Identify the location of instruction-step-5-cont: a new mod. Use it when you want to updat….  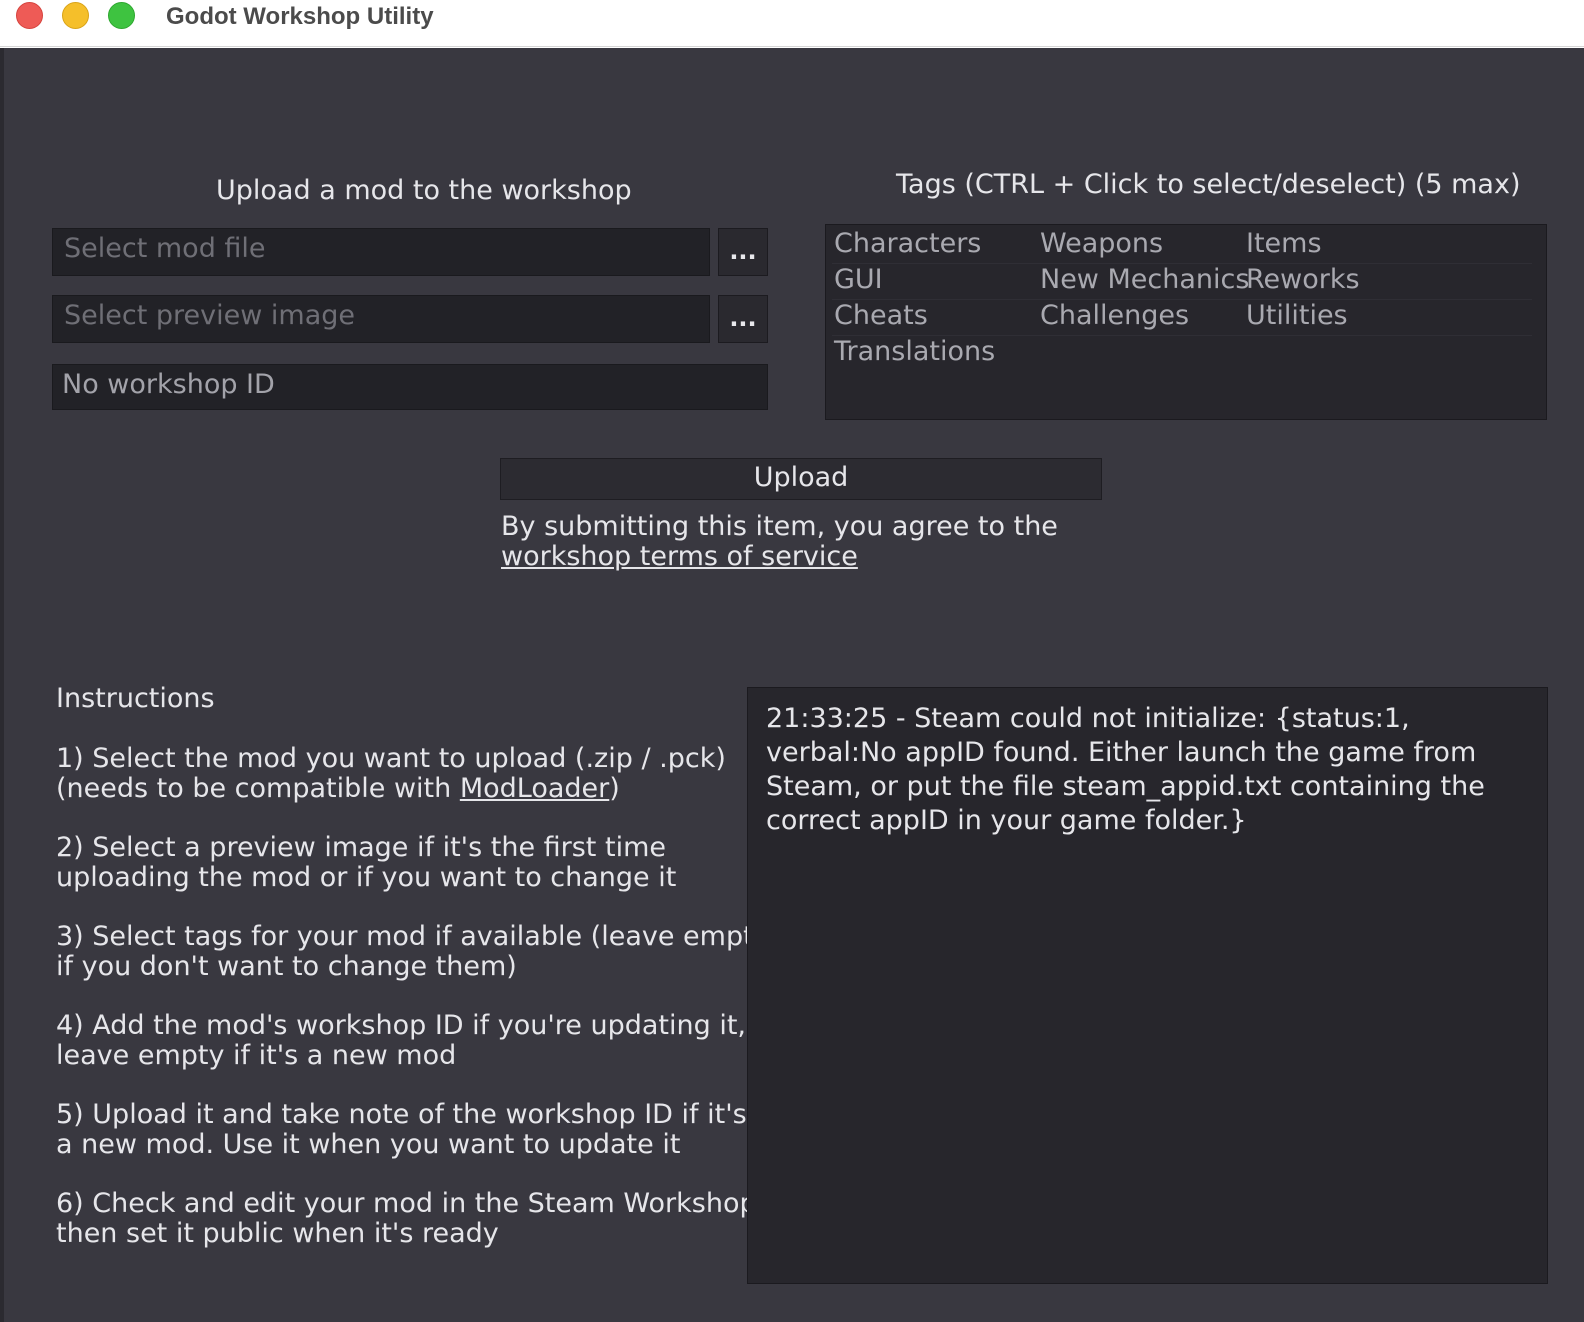
(368, 1144).